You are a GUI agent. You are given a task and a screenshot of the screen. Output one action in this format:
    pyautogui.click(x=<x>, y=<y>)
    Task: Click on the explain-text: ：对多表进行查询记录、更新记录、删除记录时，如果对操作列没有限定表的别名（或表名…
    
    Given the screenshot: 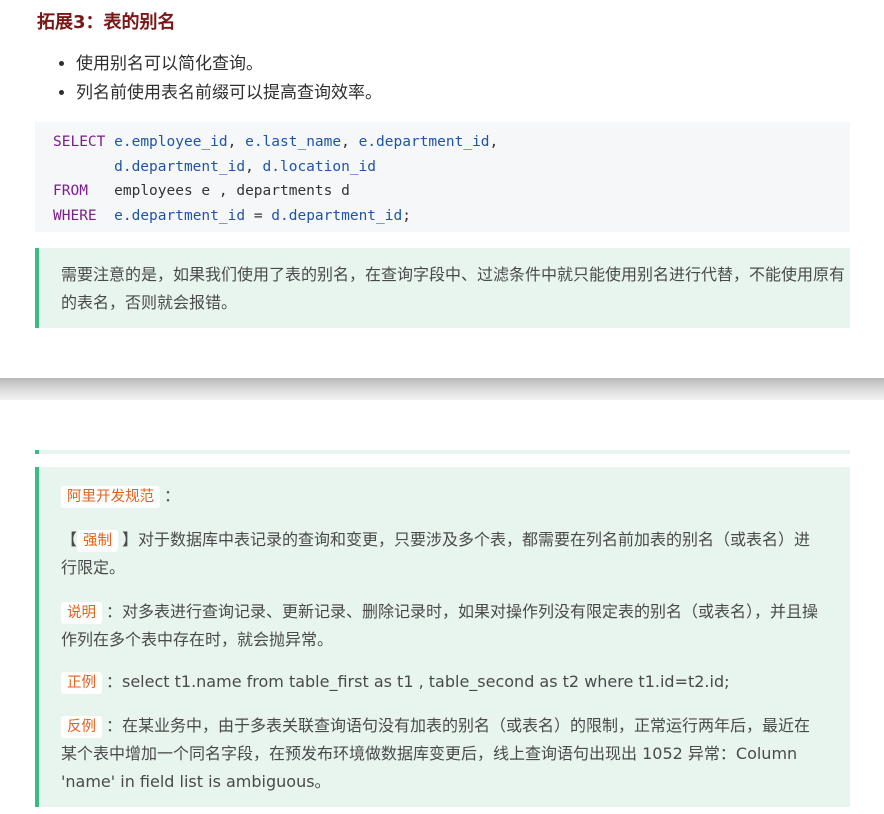 What is the action you would take?
    pyautogui.click(x=440, y=625)
    